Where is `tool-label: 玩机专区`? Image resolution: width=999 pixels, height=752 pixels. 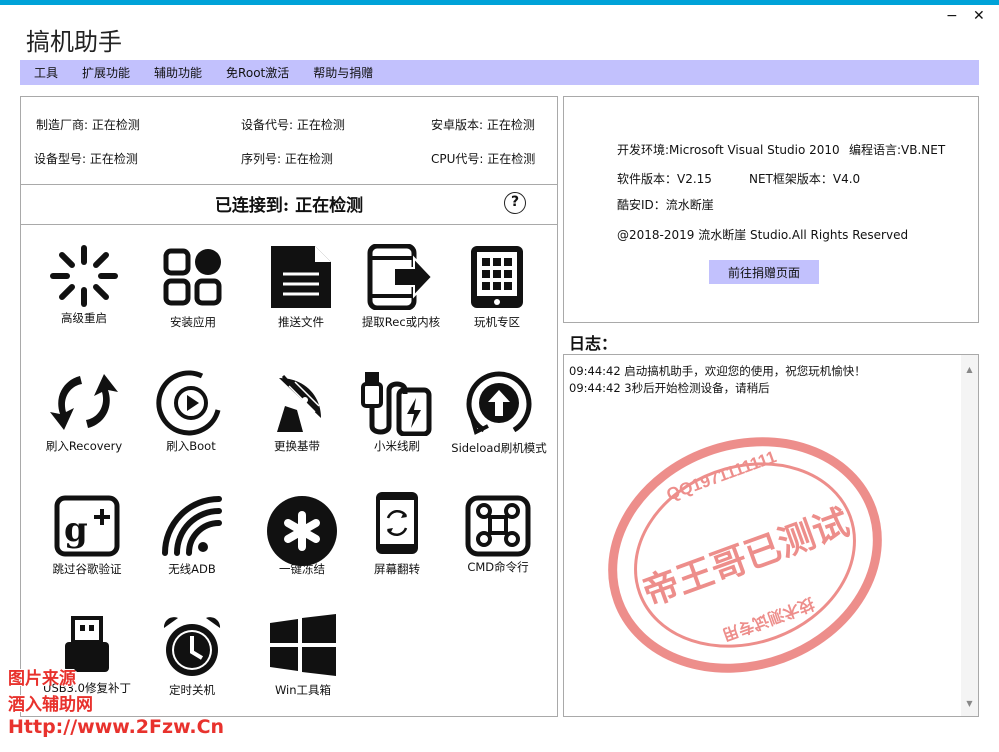
tool-label: 玩机专区 is located at coordinates (497, 322).